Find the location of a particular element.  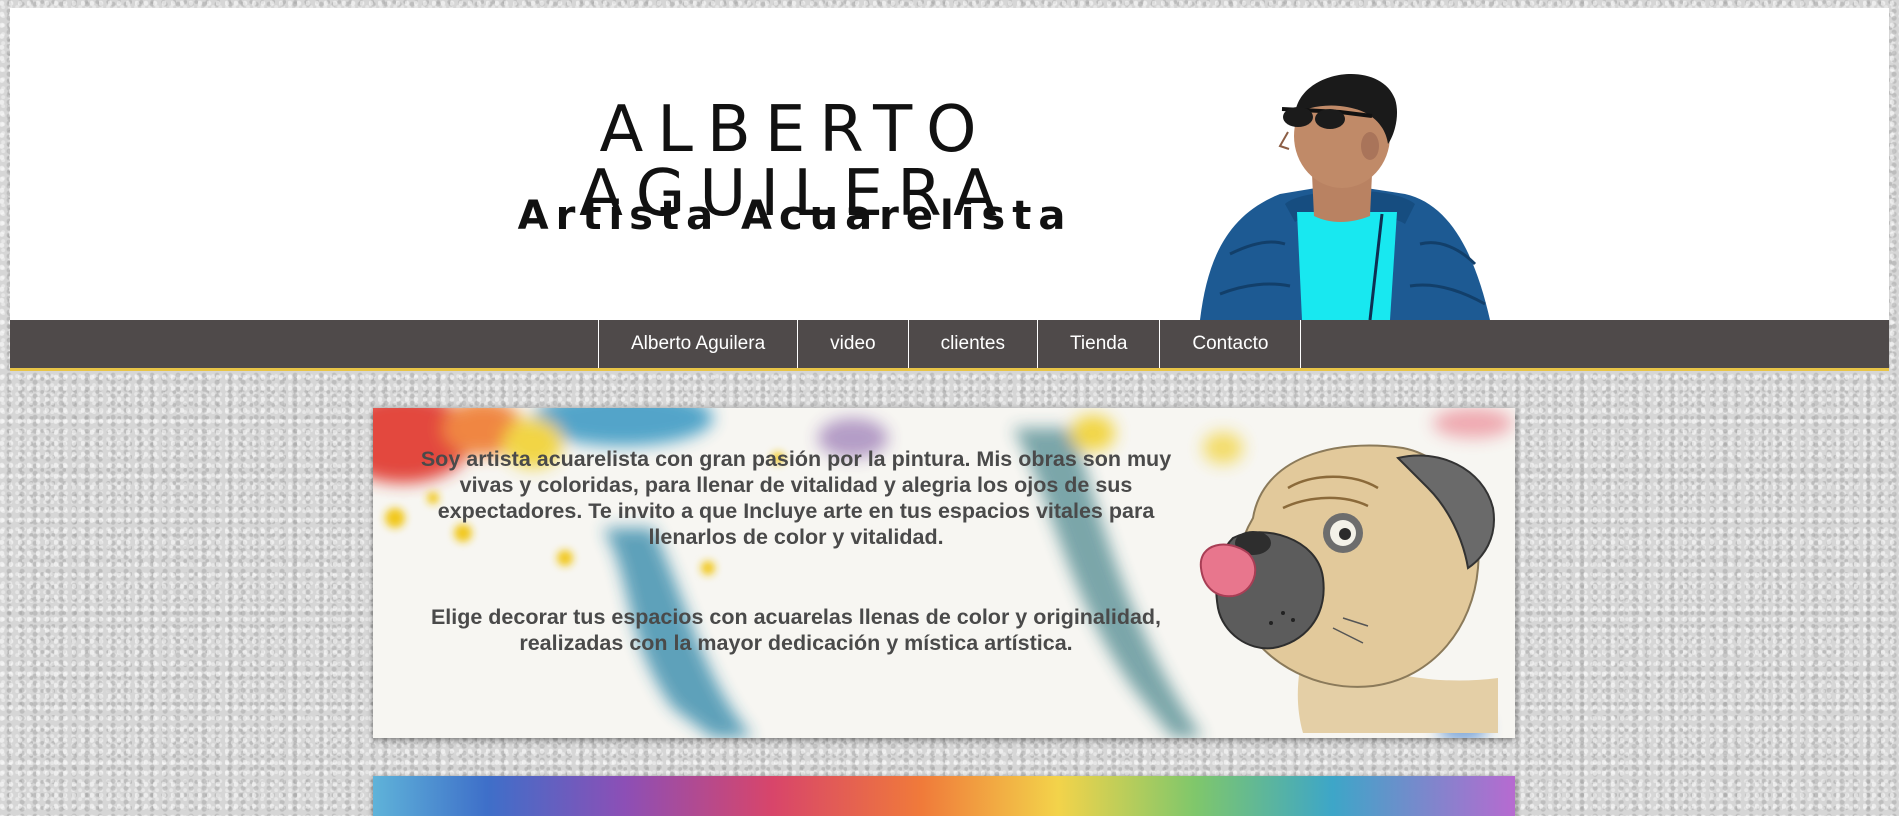

nav-item-tienda: Tienda is located at coordinates (1099, 344).